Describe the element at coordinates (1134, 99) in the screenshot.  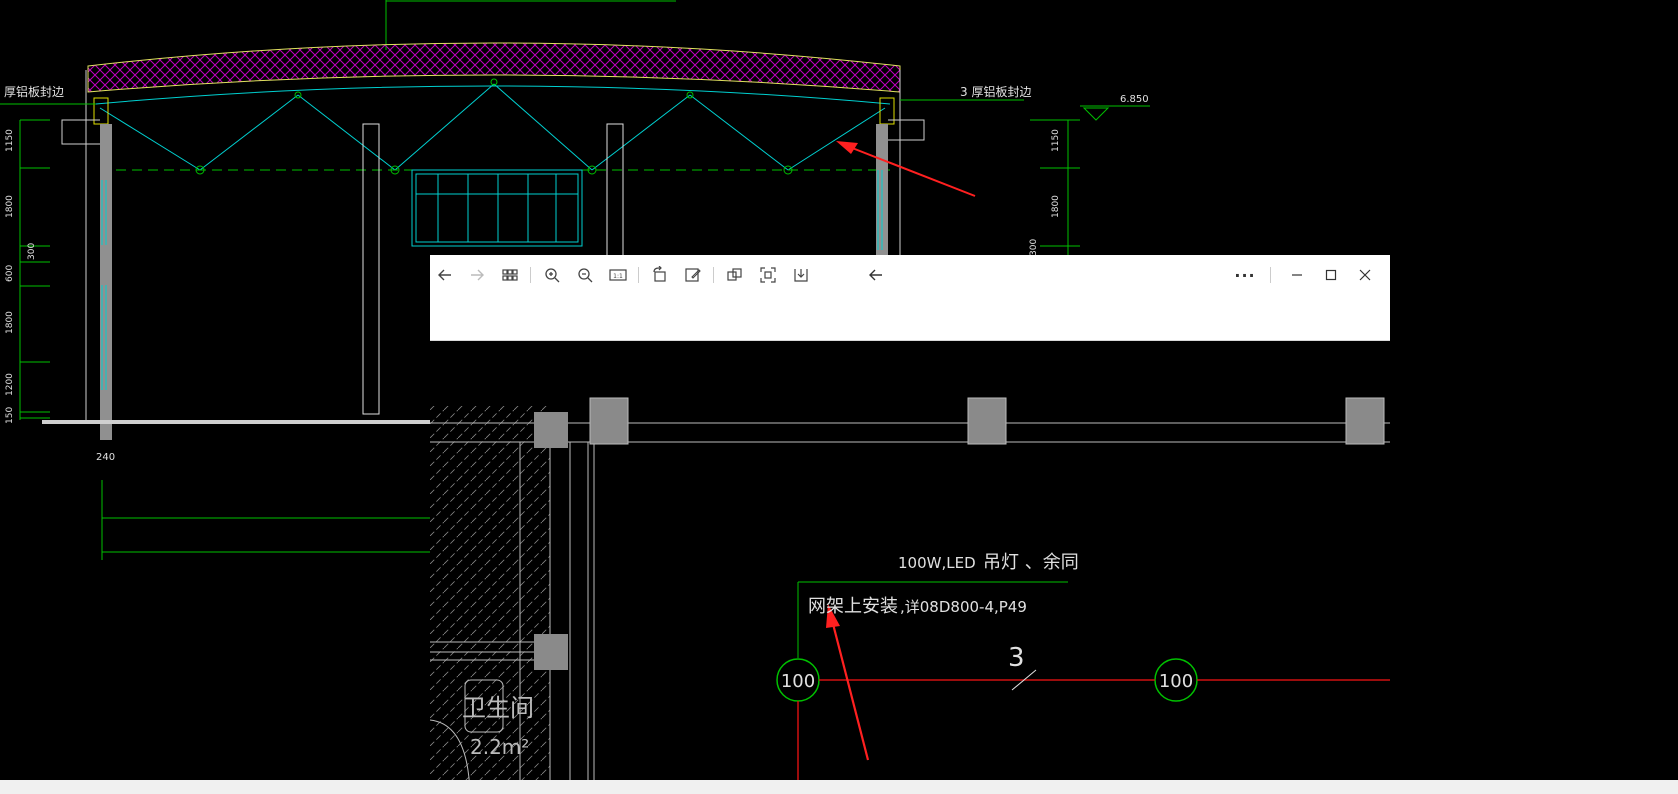
I see `elevation-label: 6.850` at that location.